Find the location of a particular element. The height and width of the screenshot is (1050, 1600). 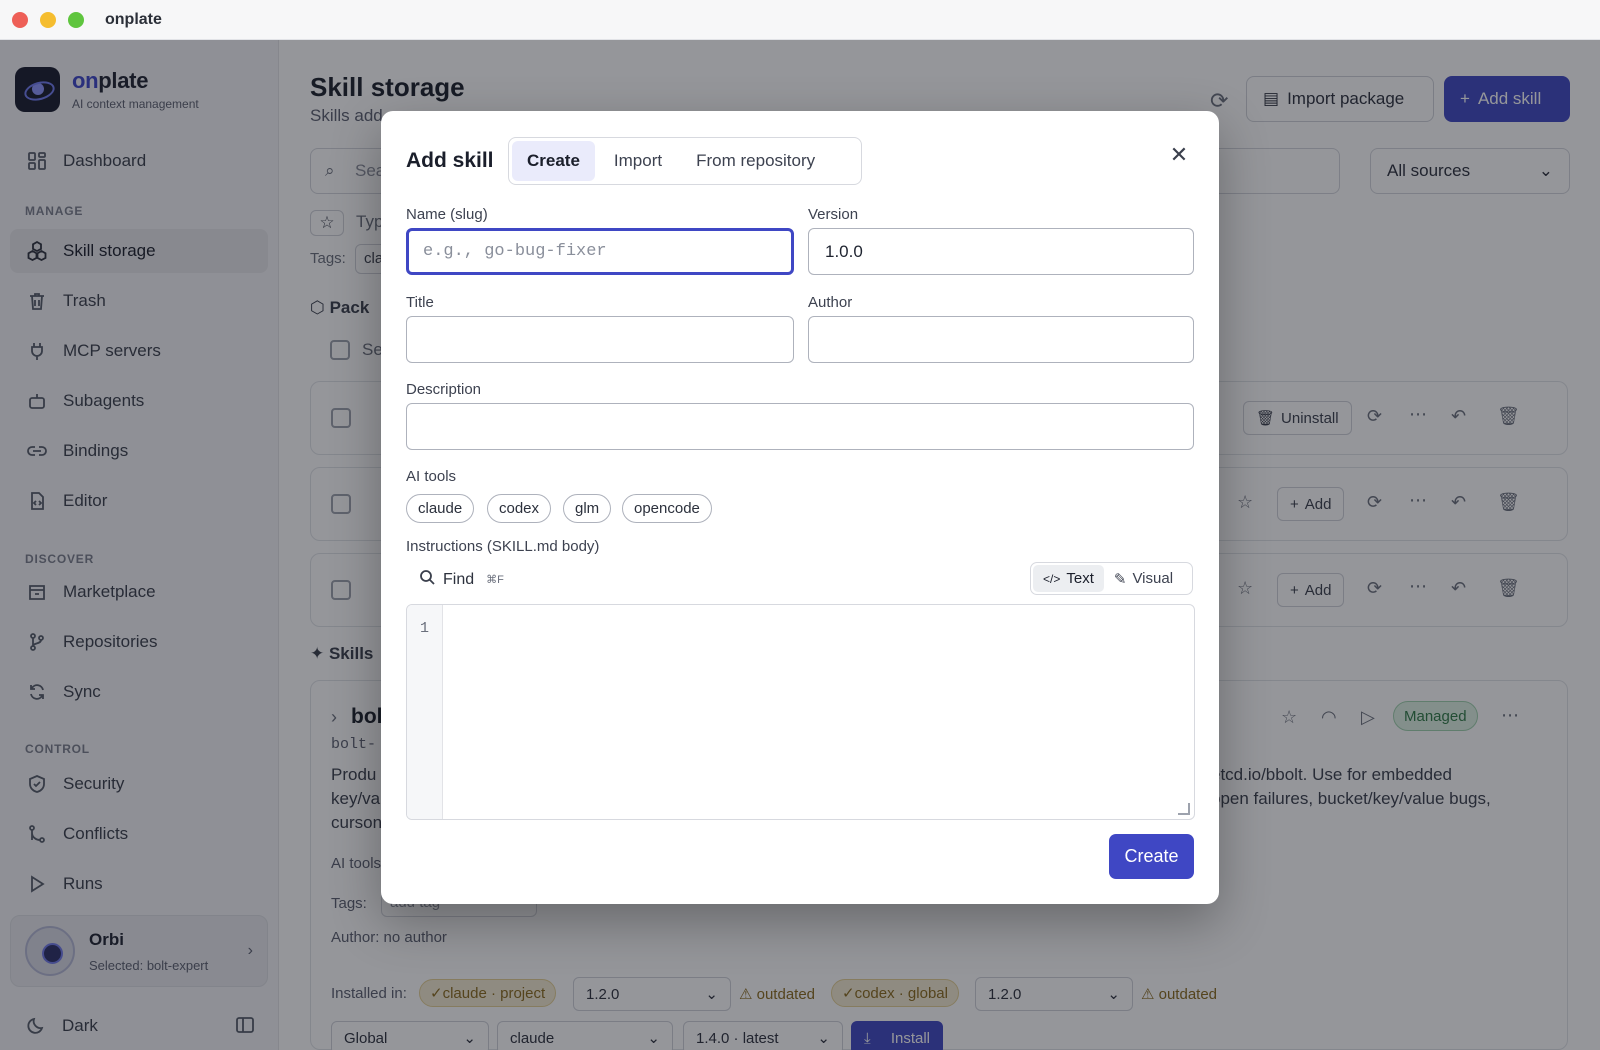

close-icon: ✕ is located at coordinates (1179, 155).